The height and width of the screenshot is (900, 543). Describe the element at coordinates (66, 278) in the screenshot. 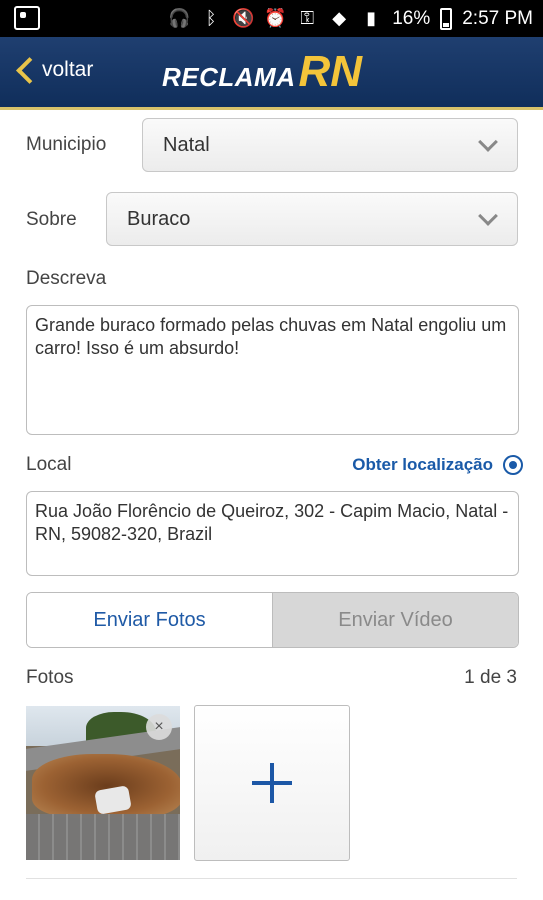

I see `descreva-label: Descreva` at that location.